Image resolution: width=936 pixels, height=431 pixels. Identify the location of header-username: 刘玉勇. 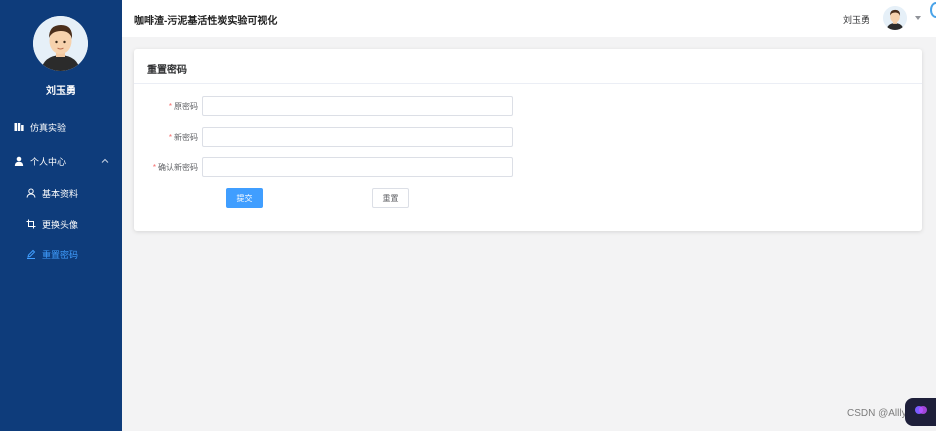
(856, 19).